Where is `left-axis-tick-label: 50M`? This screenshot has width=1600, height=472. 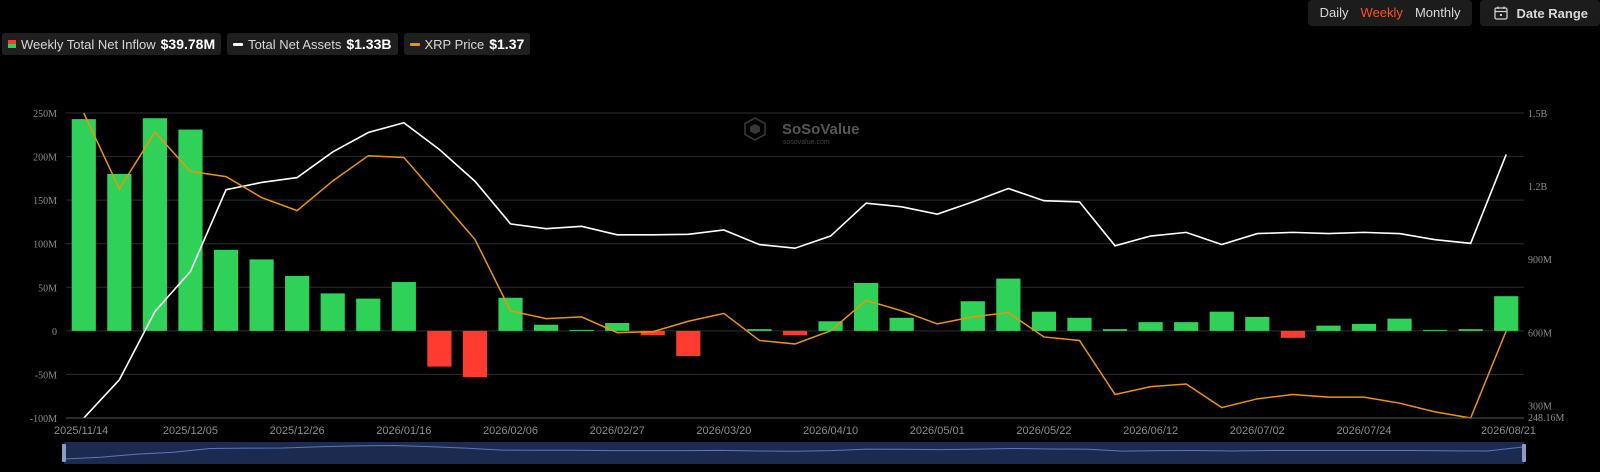
left-axis-tick-label: 50M is located at coordinates (47, 288).